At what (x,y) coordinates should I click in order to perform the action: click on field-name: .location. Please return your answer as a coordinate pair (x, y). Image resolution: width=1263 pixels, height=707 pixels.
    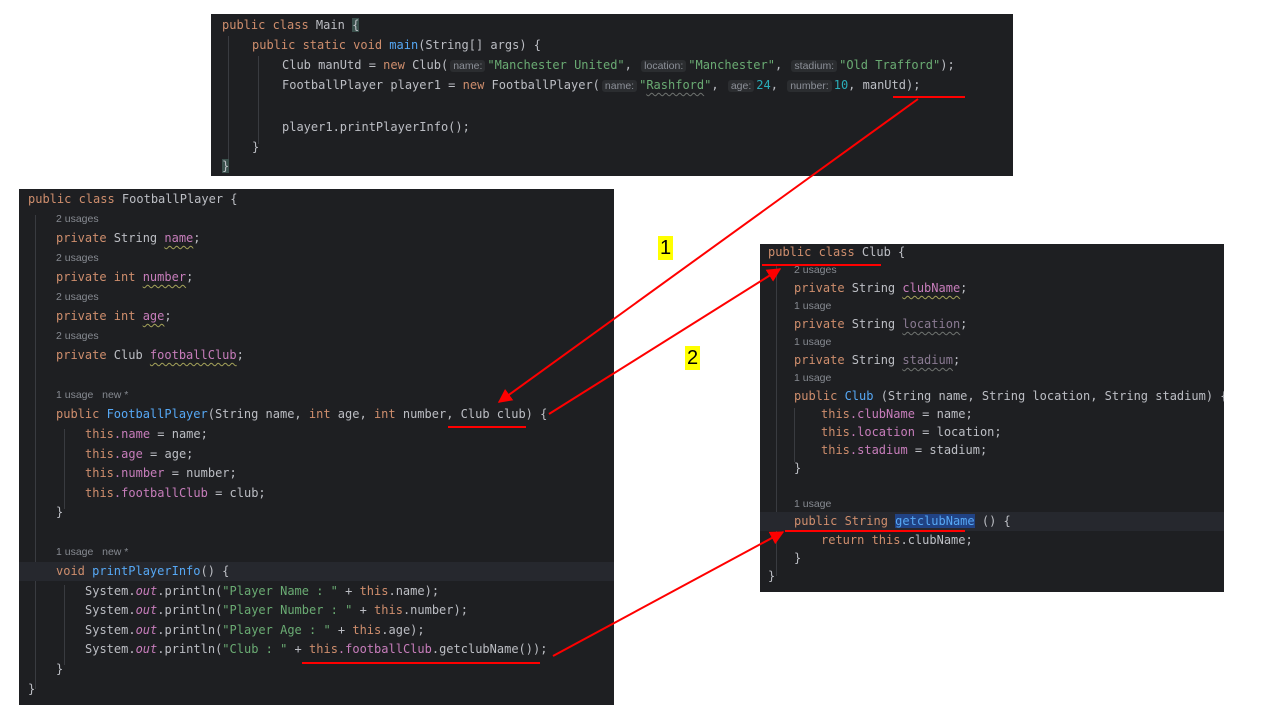
    Looking at the image, I should click on (882, 432).